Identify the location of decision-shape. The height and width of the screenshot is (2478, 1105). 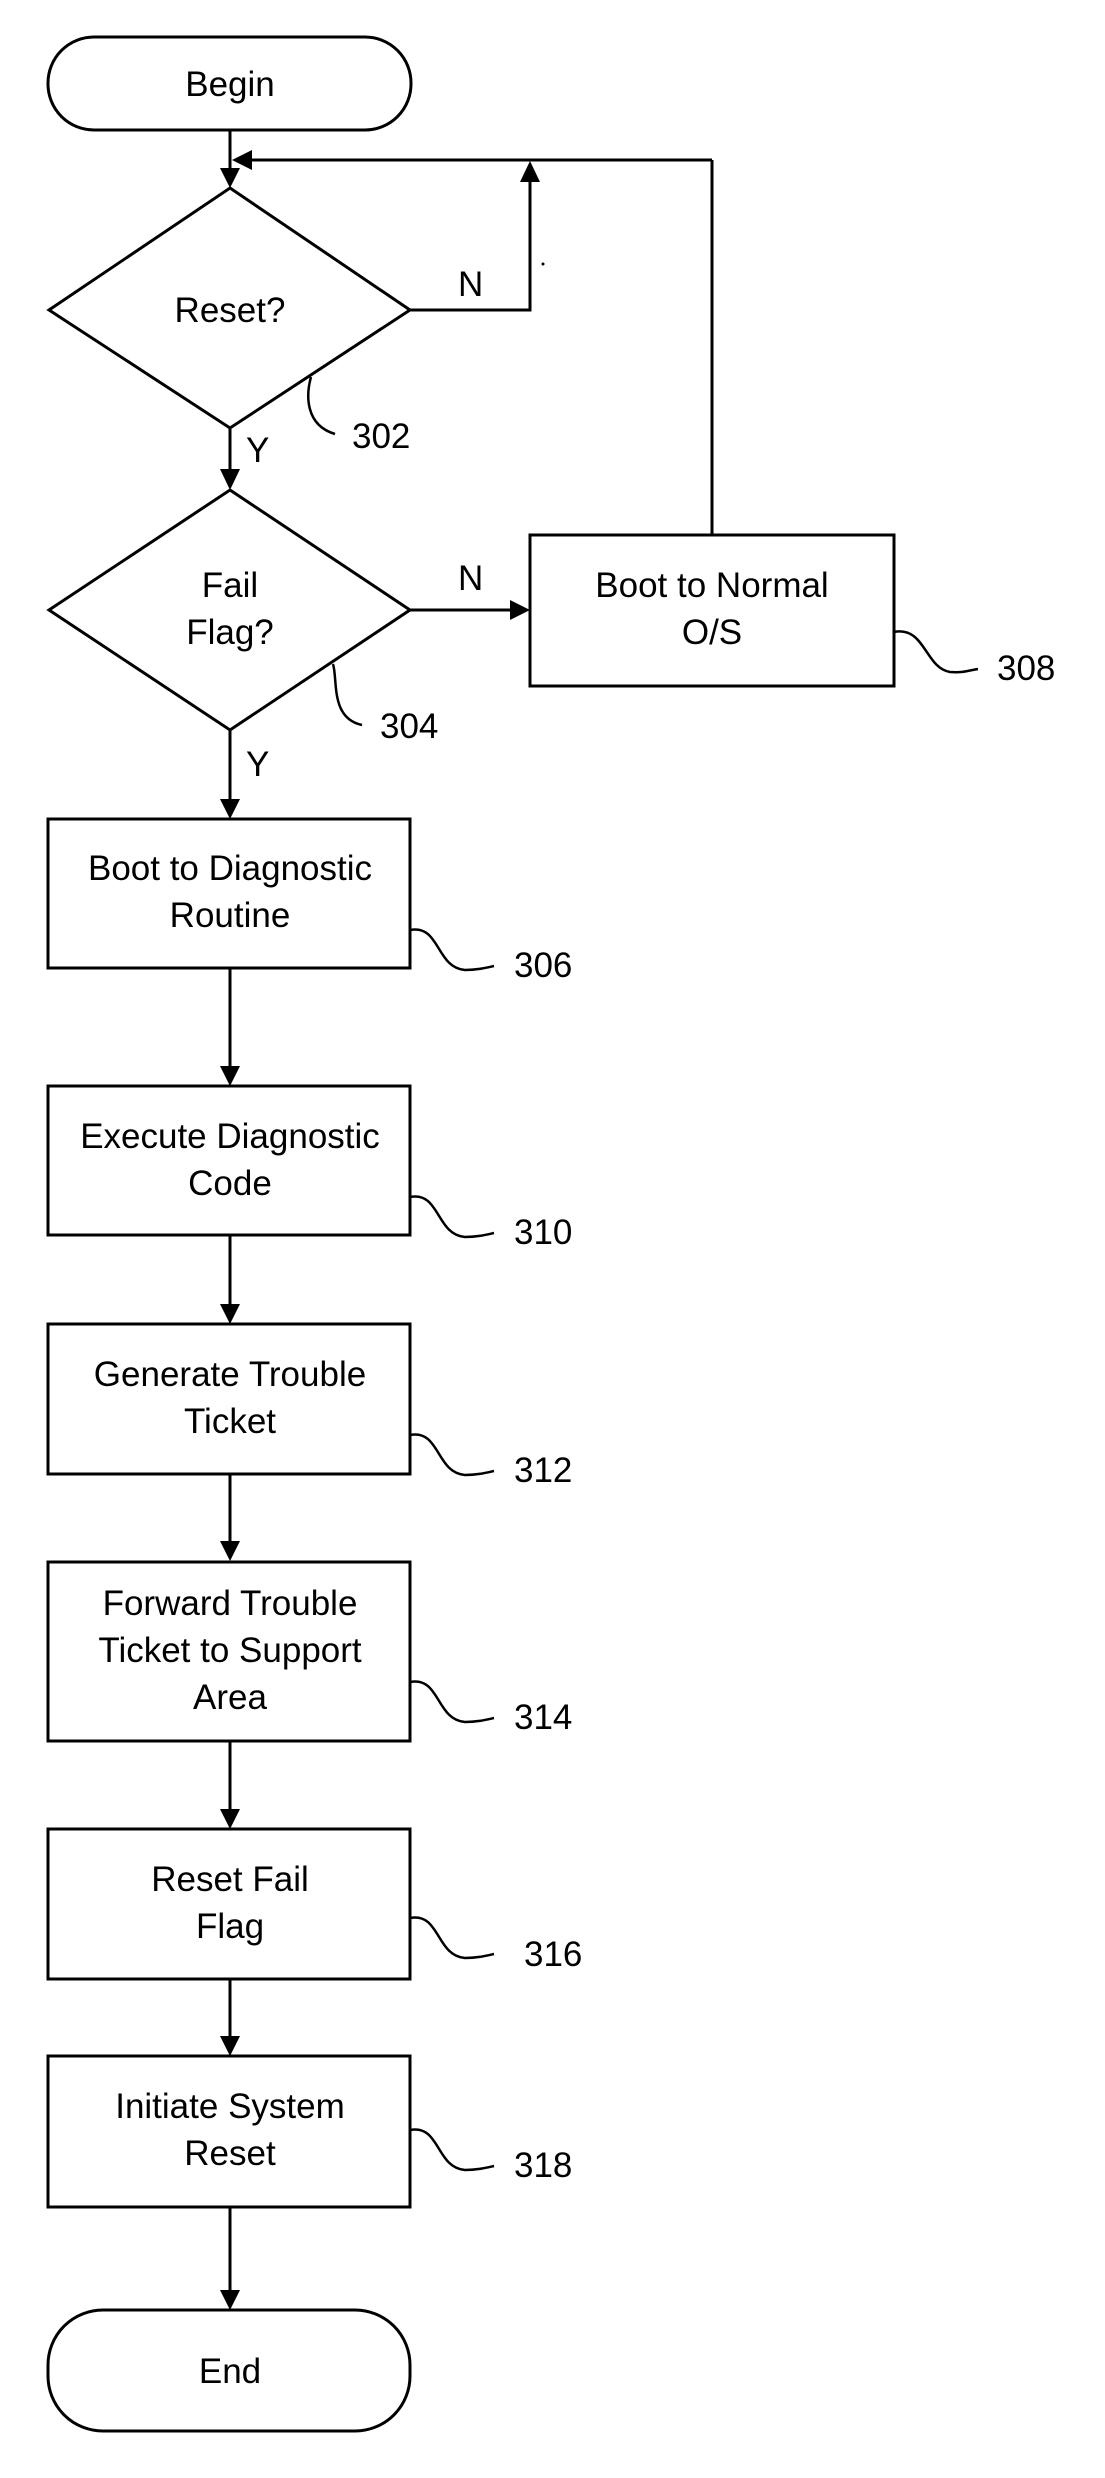
(229, 610).